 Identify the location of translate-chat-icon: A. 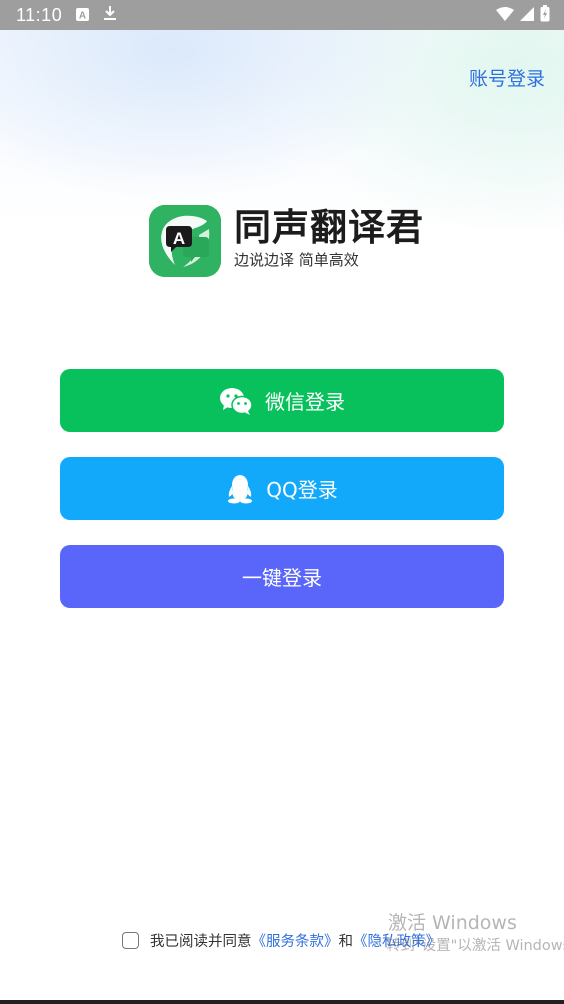
(185, 241).